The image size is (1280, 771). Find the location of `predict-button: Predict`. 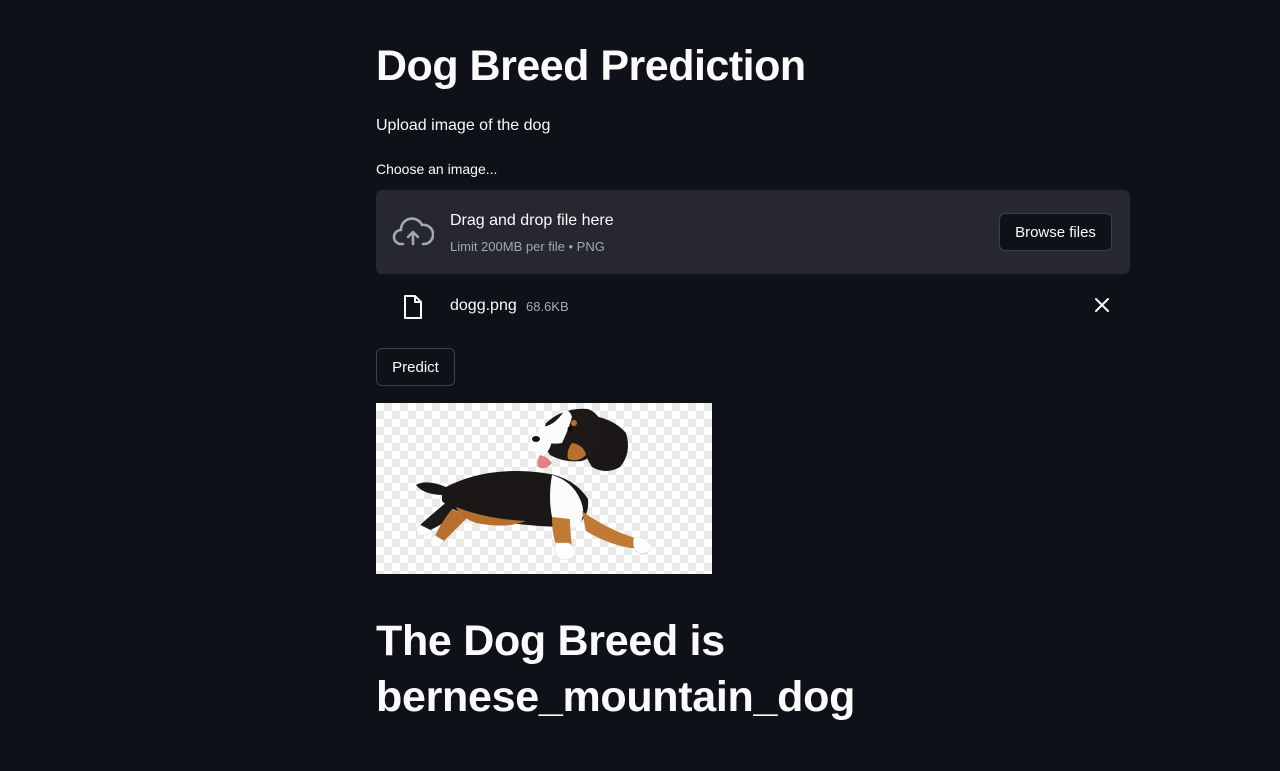

predict-button: Predict is located at coordinates (415, 367).